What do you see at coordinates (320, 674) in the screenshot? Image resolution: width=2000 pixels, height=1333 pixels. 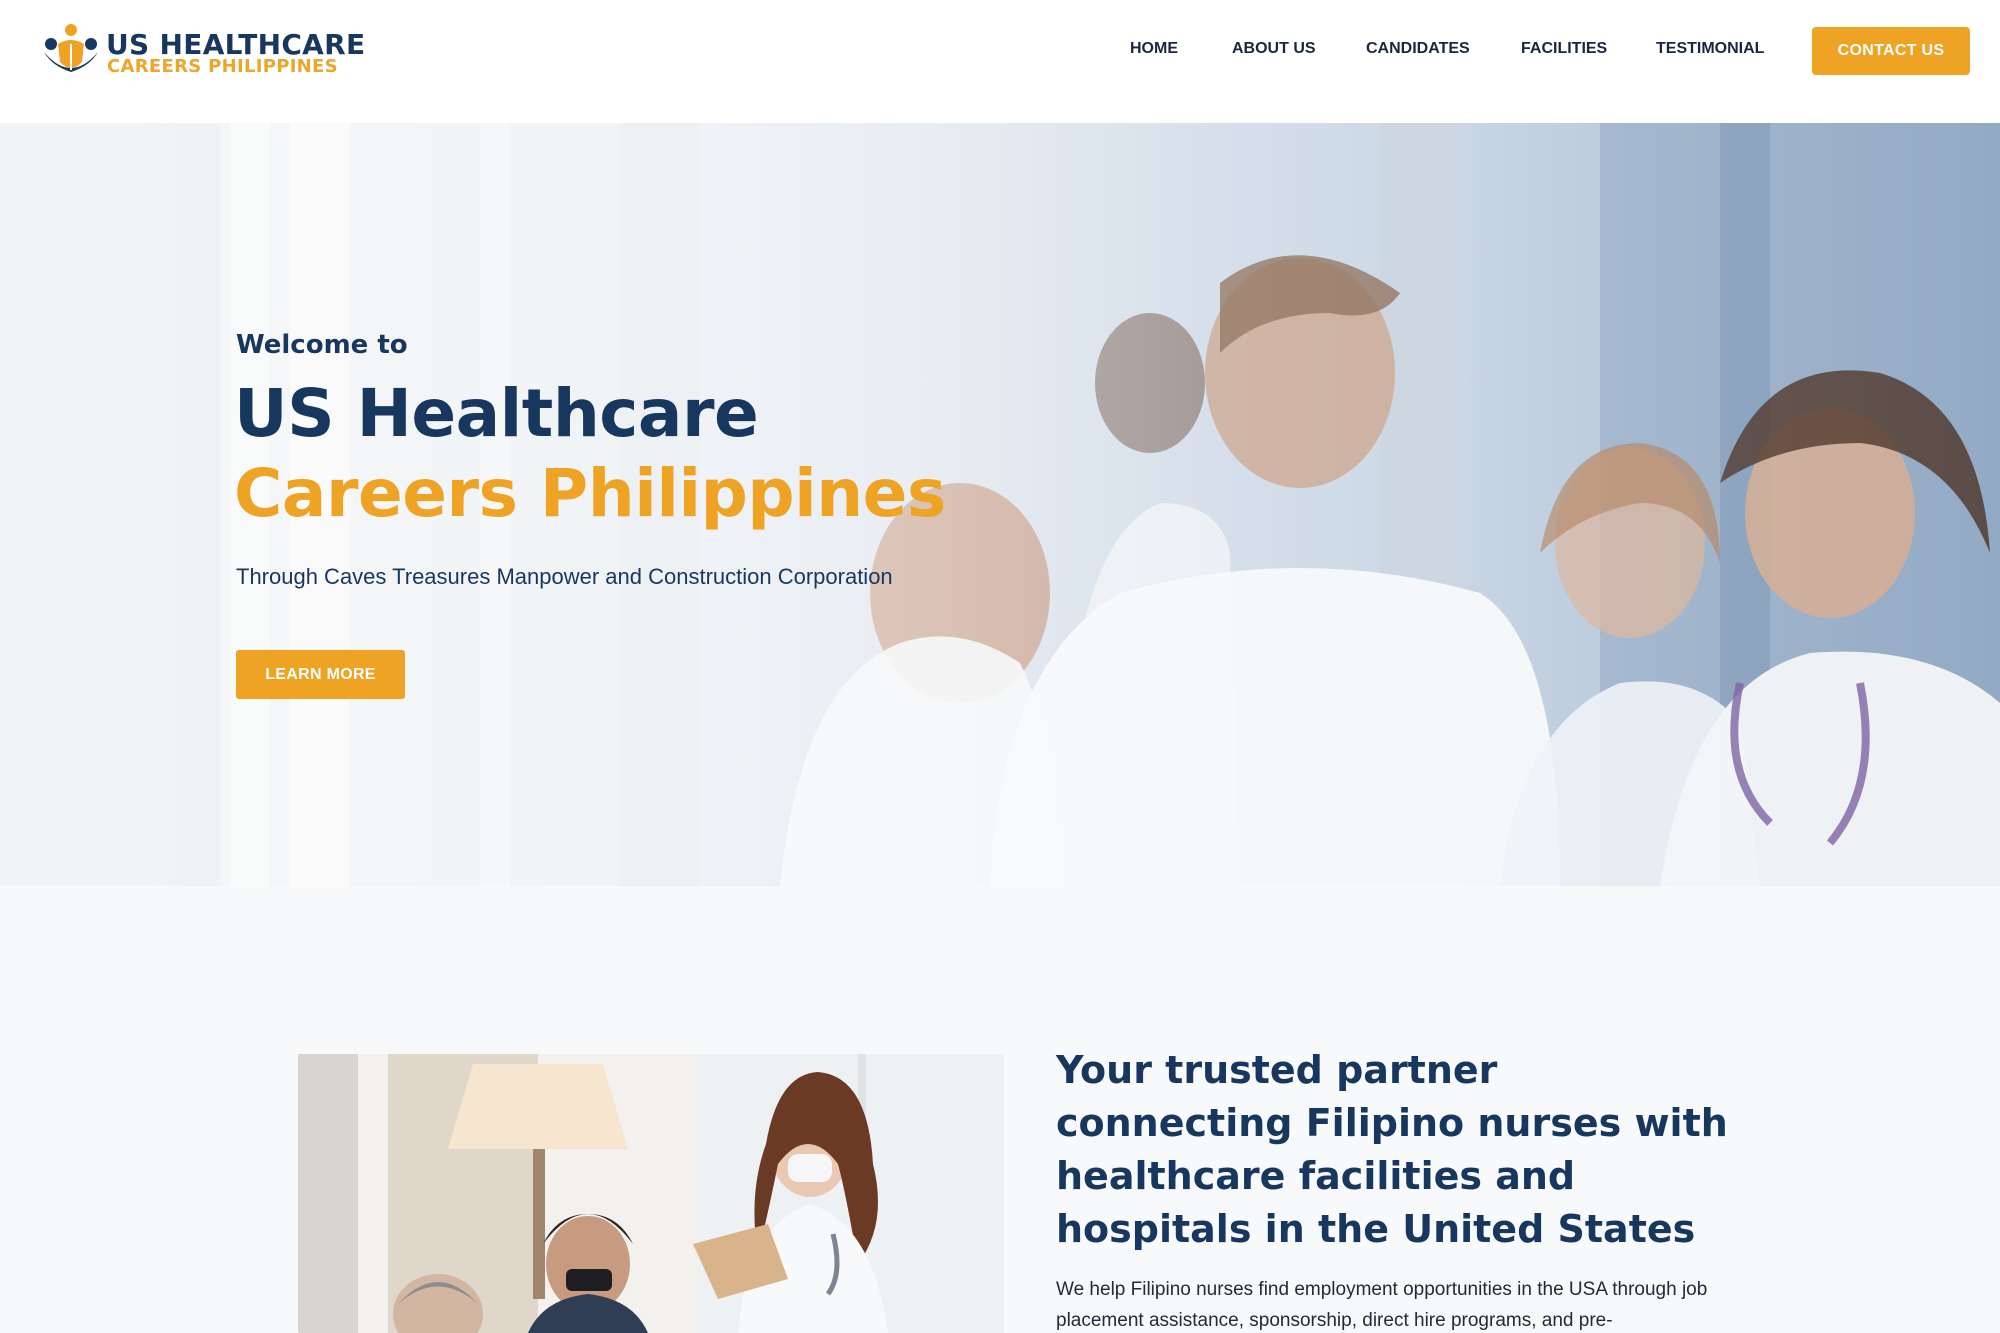 I see `learn-more-button: LEARN MORE` at bounding box center [320, 674].